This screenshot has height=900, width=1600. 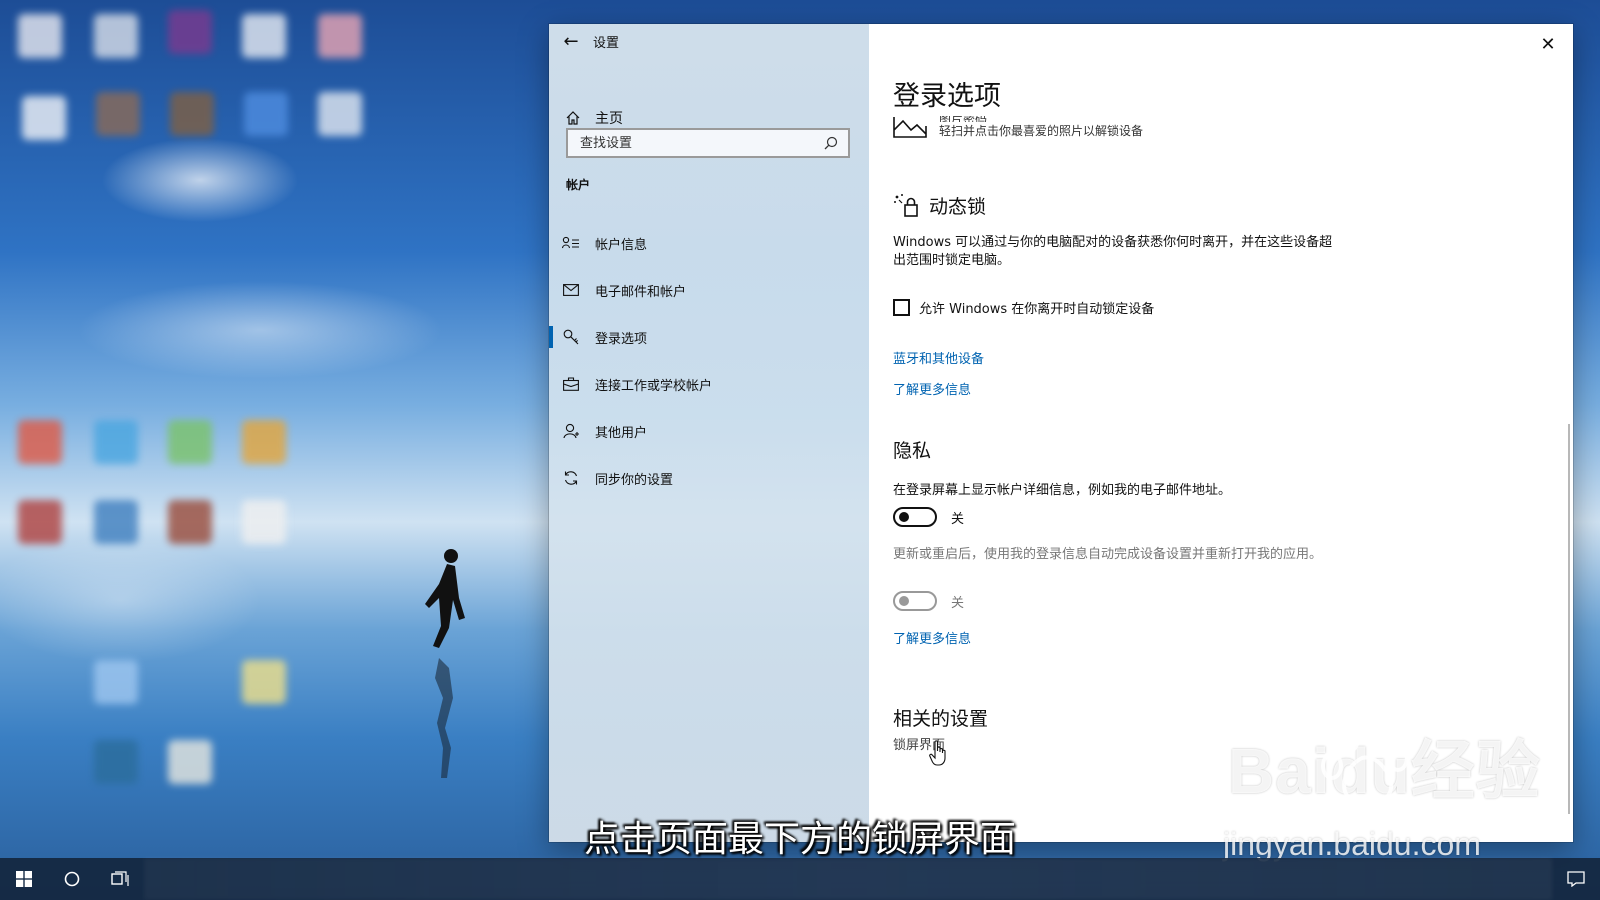 I want to click on search-box, so click(x=708, y=143).